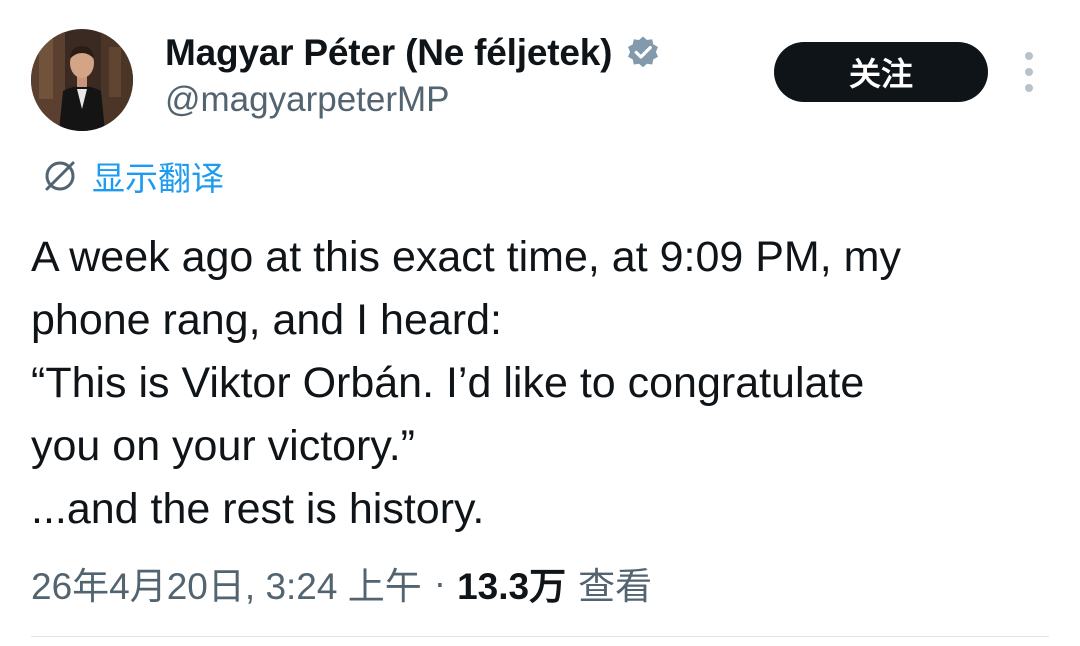 The image size is (1080, 646). Describe the element at coordinates (643, 53) in the screenshot. I see `verified-badge-icon` at that location.